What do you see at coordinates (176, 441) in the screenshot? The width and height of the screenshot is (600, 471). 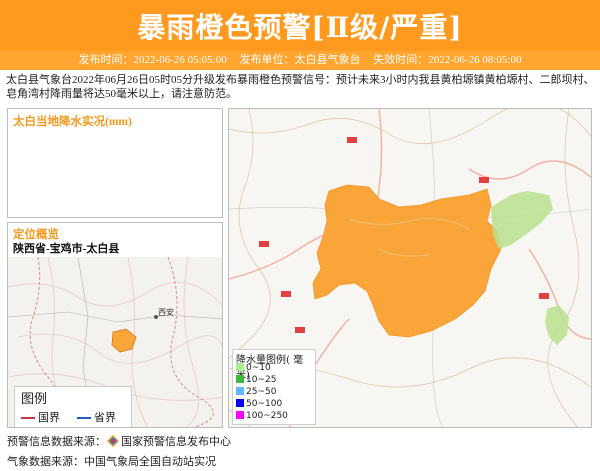 I see `warning-source-link: 国家预警信息发布中心` at bounding box center [176, 441].